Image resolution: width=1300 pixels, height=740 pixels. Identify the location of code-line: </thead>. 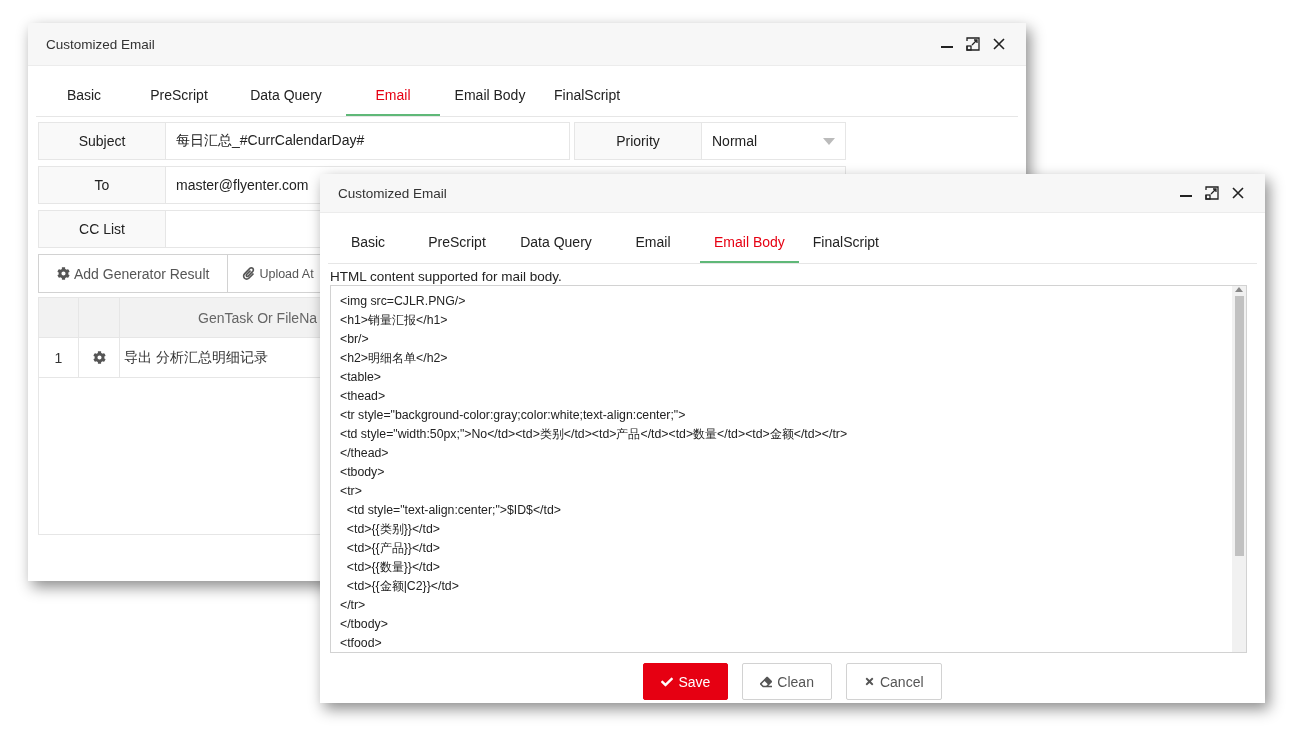
(365, 453).